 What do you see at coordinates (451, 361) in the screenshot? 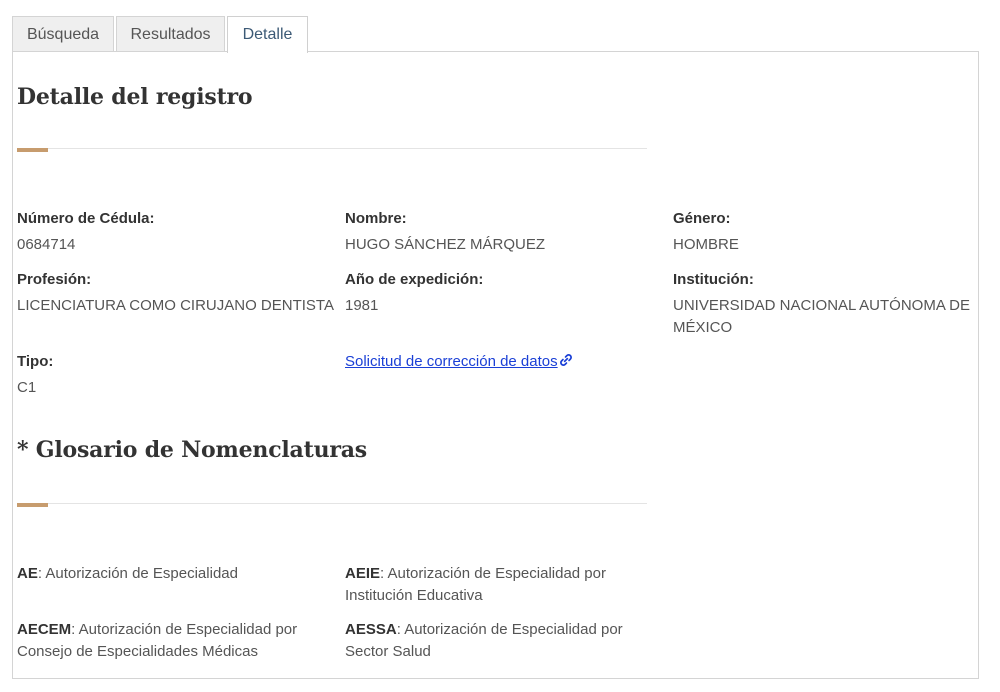
I see `correction-link: Solicitud de corrección de datos` at bounding box center [451, 361].